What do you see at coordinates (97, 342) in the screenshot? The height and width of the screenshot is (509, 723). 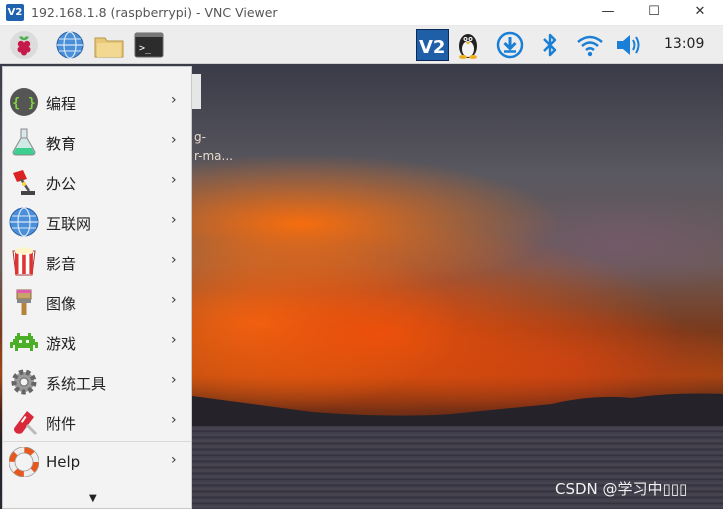 I see `menu-item-games: 游戏 ›` at bounding box center [97, 342].